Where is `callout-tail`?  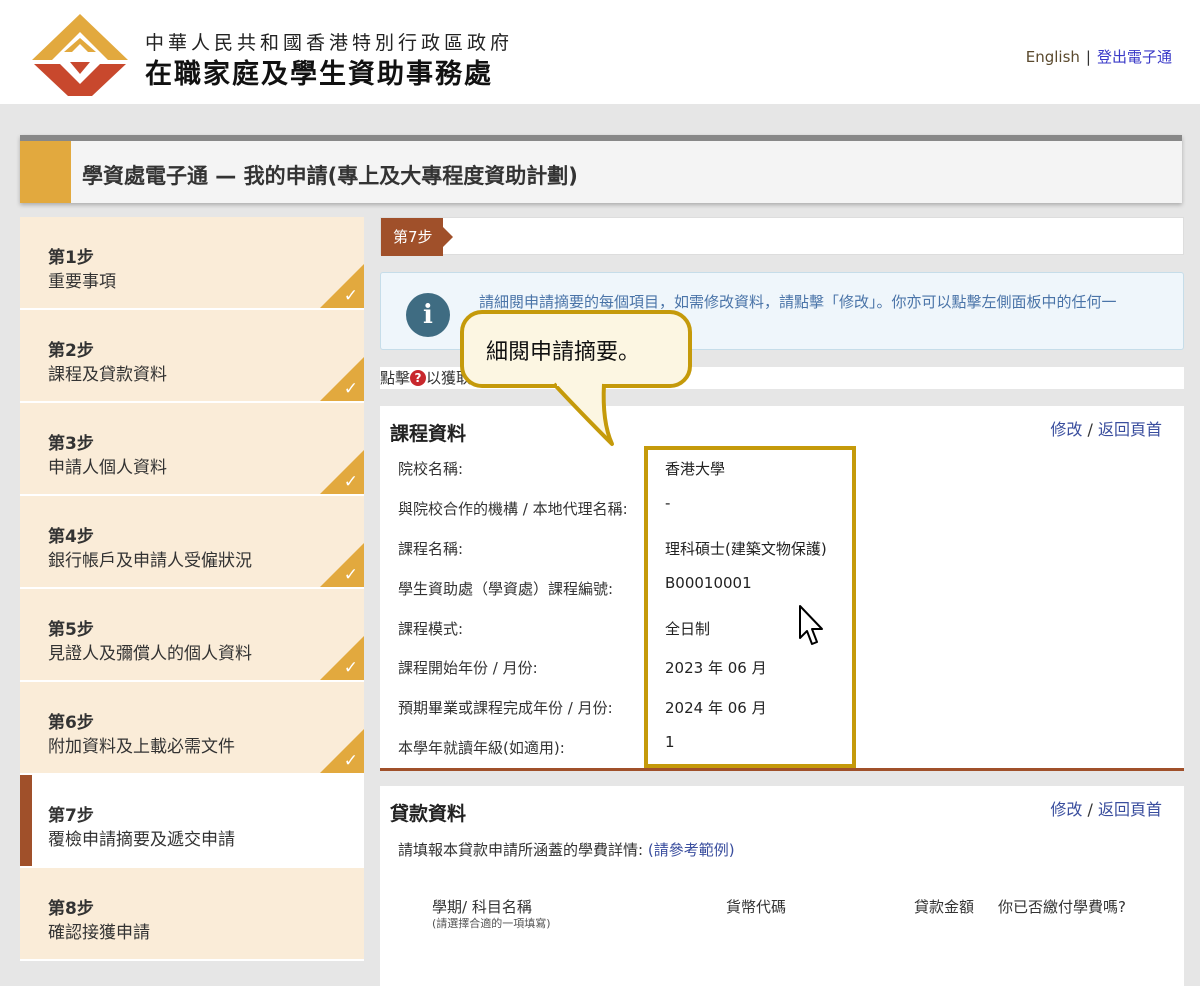 callout-tail is located at coordinates (583, 414).